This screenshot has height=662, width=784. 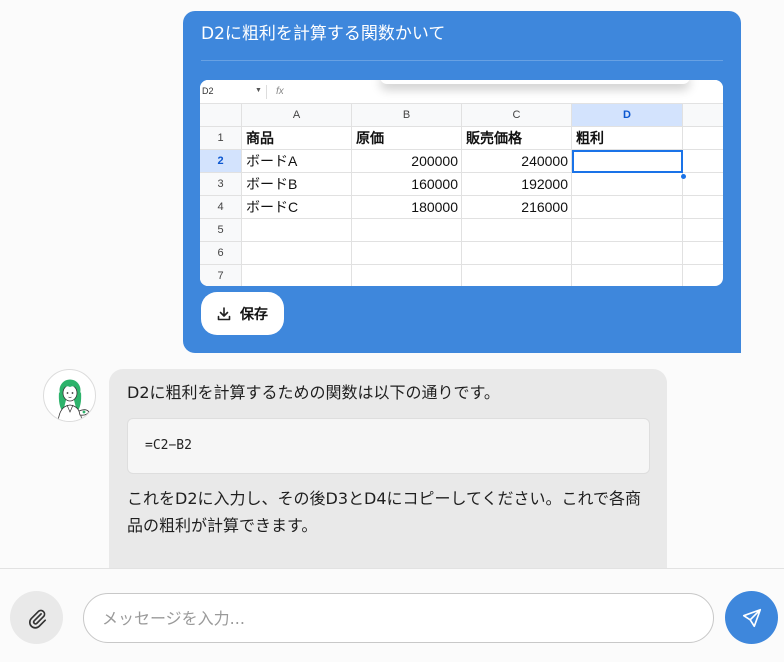 I want to click on download-icon, so click(x=224, y=313).